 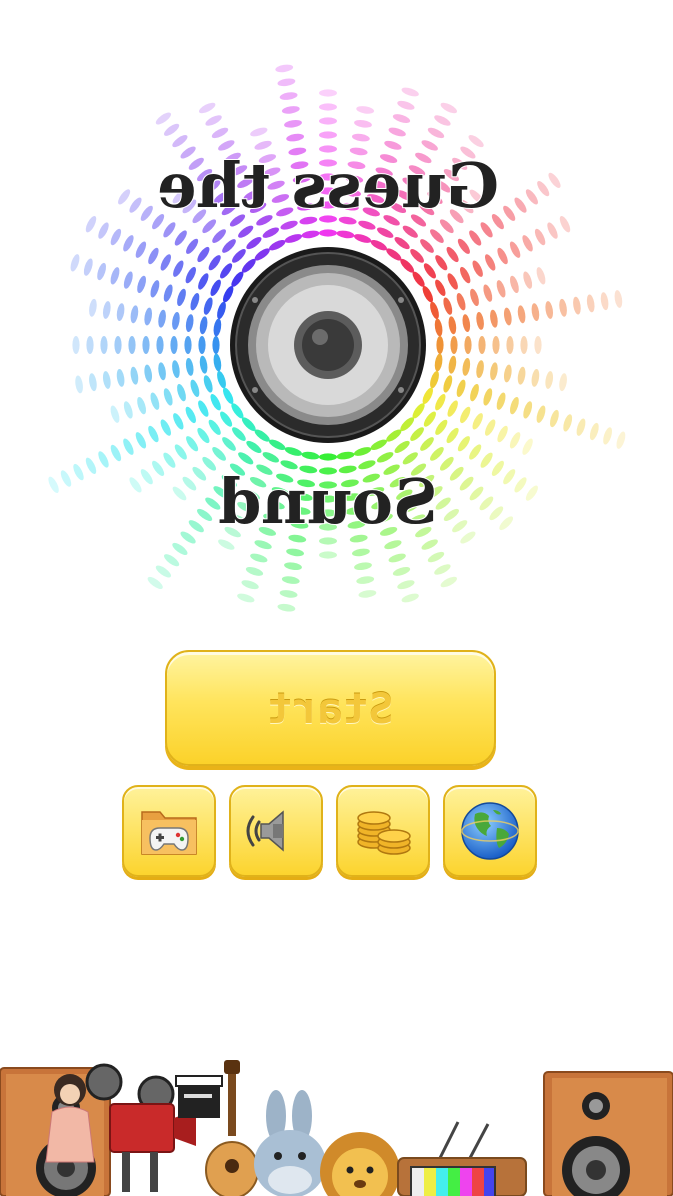 I want to click on games-folder-button, so click(x=169, y=831).